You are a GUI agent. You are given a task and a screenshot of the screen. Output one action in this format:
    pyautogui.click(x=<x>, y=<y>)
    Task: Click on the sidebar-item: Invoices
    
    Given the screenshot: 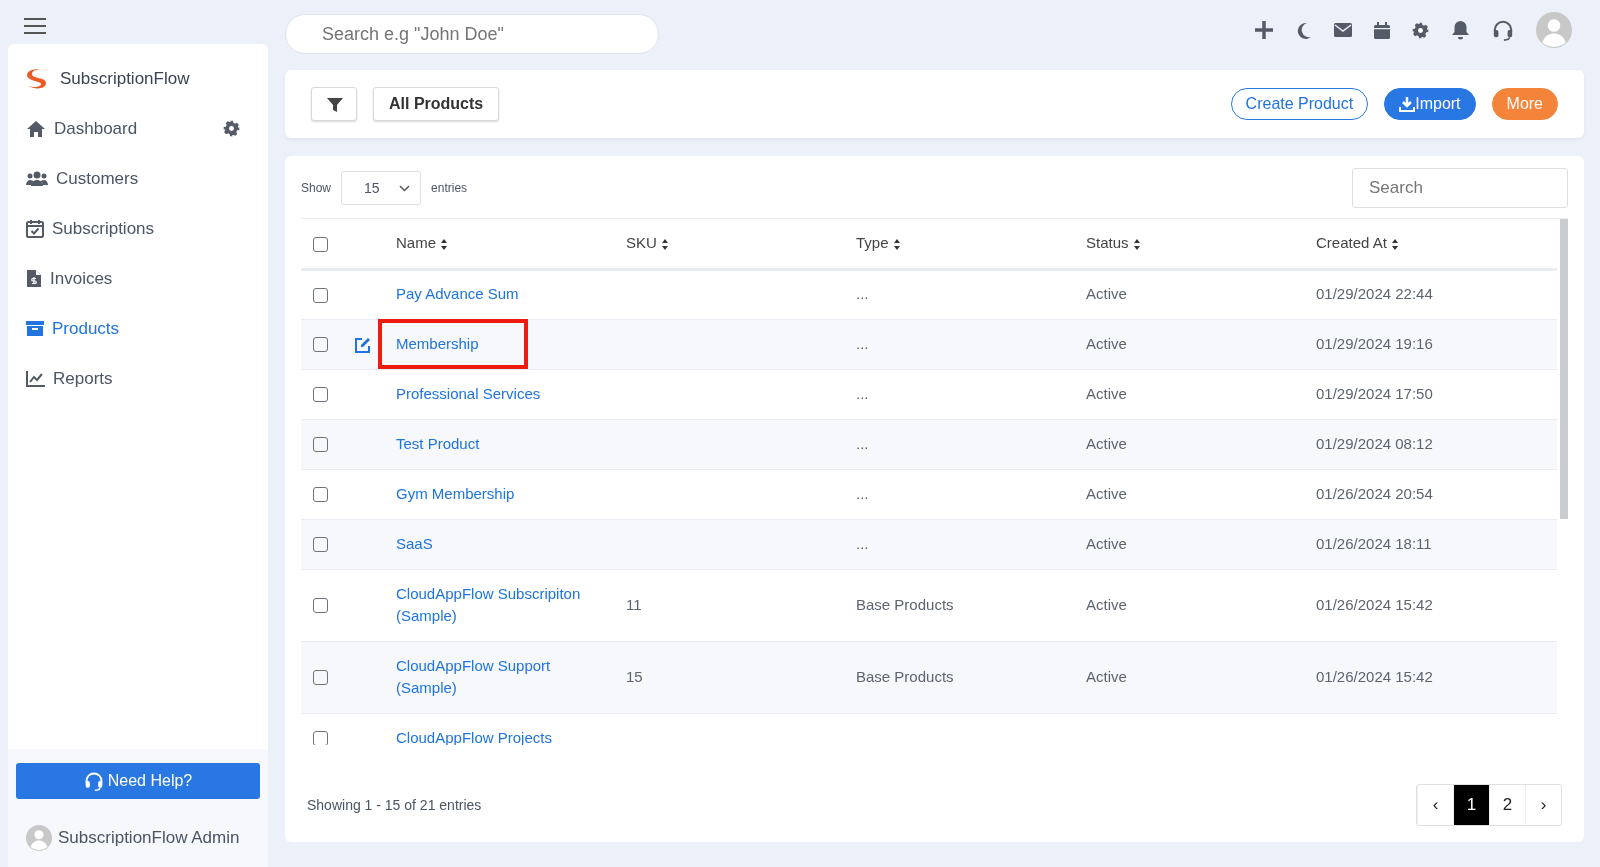 What is the action you would take?
    pyautogui.click(x=138, y=278)
    